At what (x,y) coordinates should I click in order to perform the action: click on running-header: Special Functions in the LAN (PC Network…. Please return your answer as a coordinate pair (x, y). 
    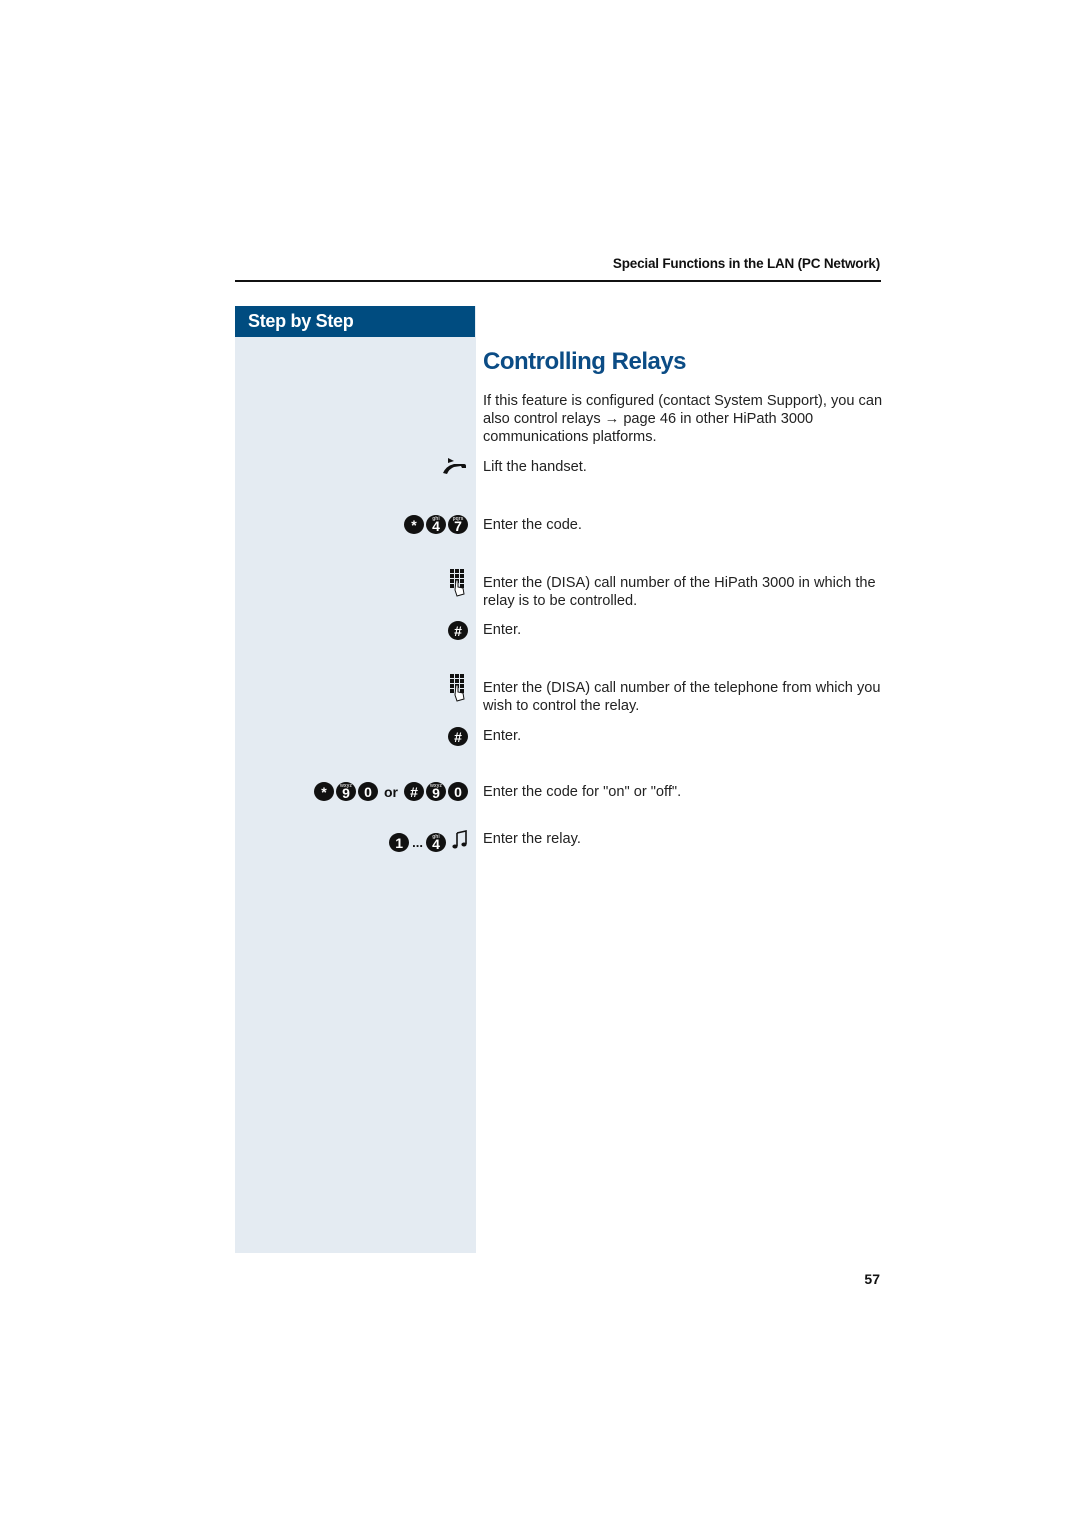
    Looking at the image, I should click on (746, 263).